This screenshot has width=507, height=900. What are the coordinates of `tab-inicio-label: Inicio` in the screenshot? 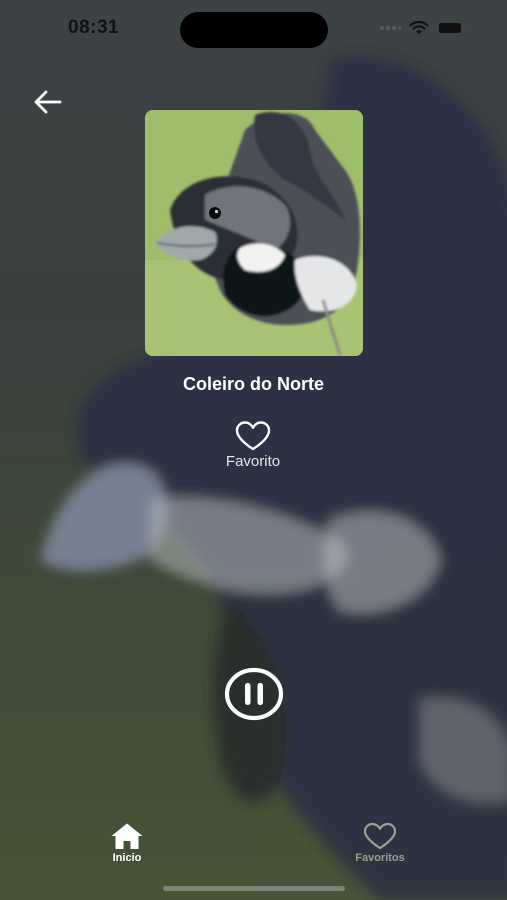 It's located at (127, 858).